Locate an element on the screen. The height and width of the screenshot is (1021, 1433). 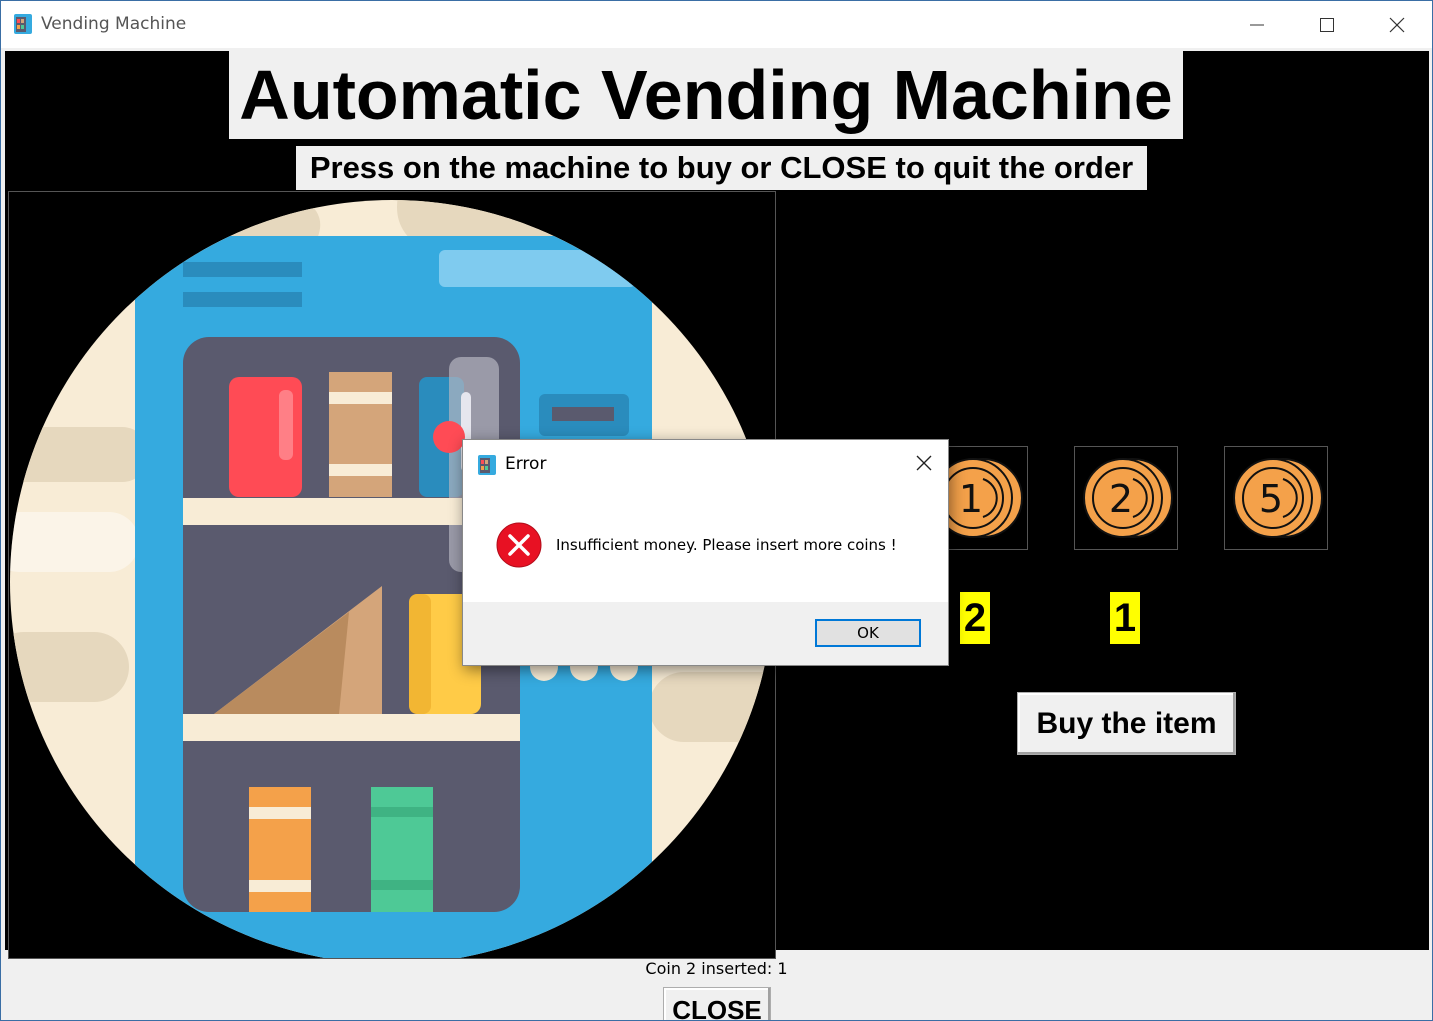
close-order-button: CLOSE is located at coordinates (717, 1003).